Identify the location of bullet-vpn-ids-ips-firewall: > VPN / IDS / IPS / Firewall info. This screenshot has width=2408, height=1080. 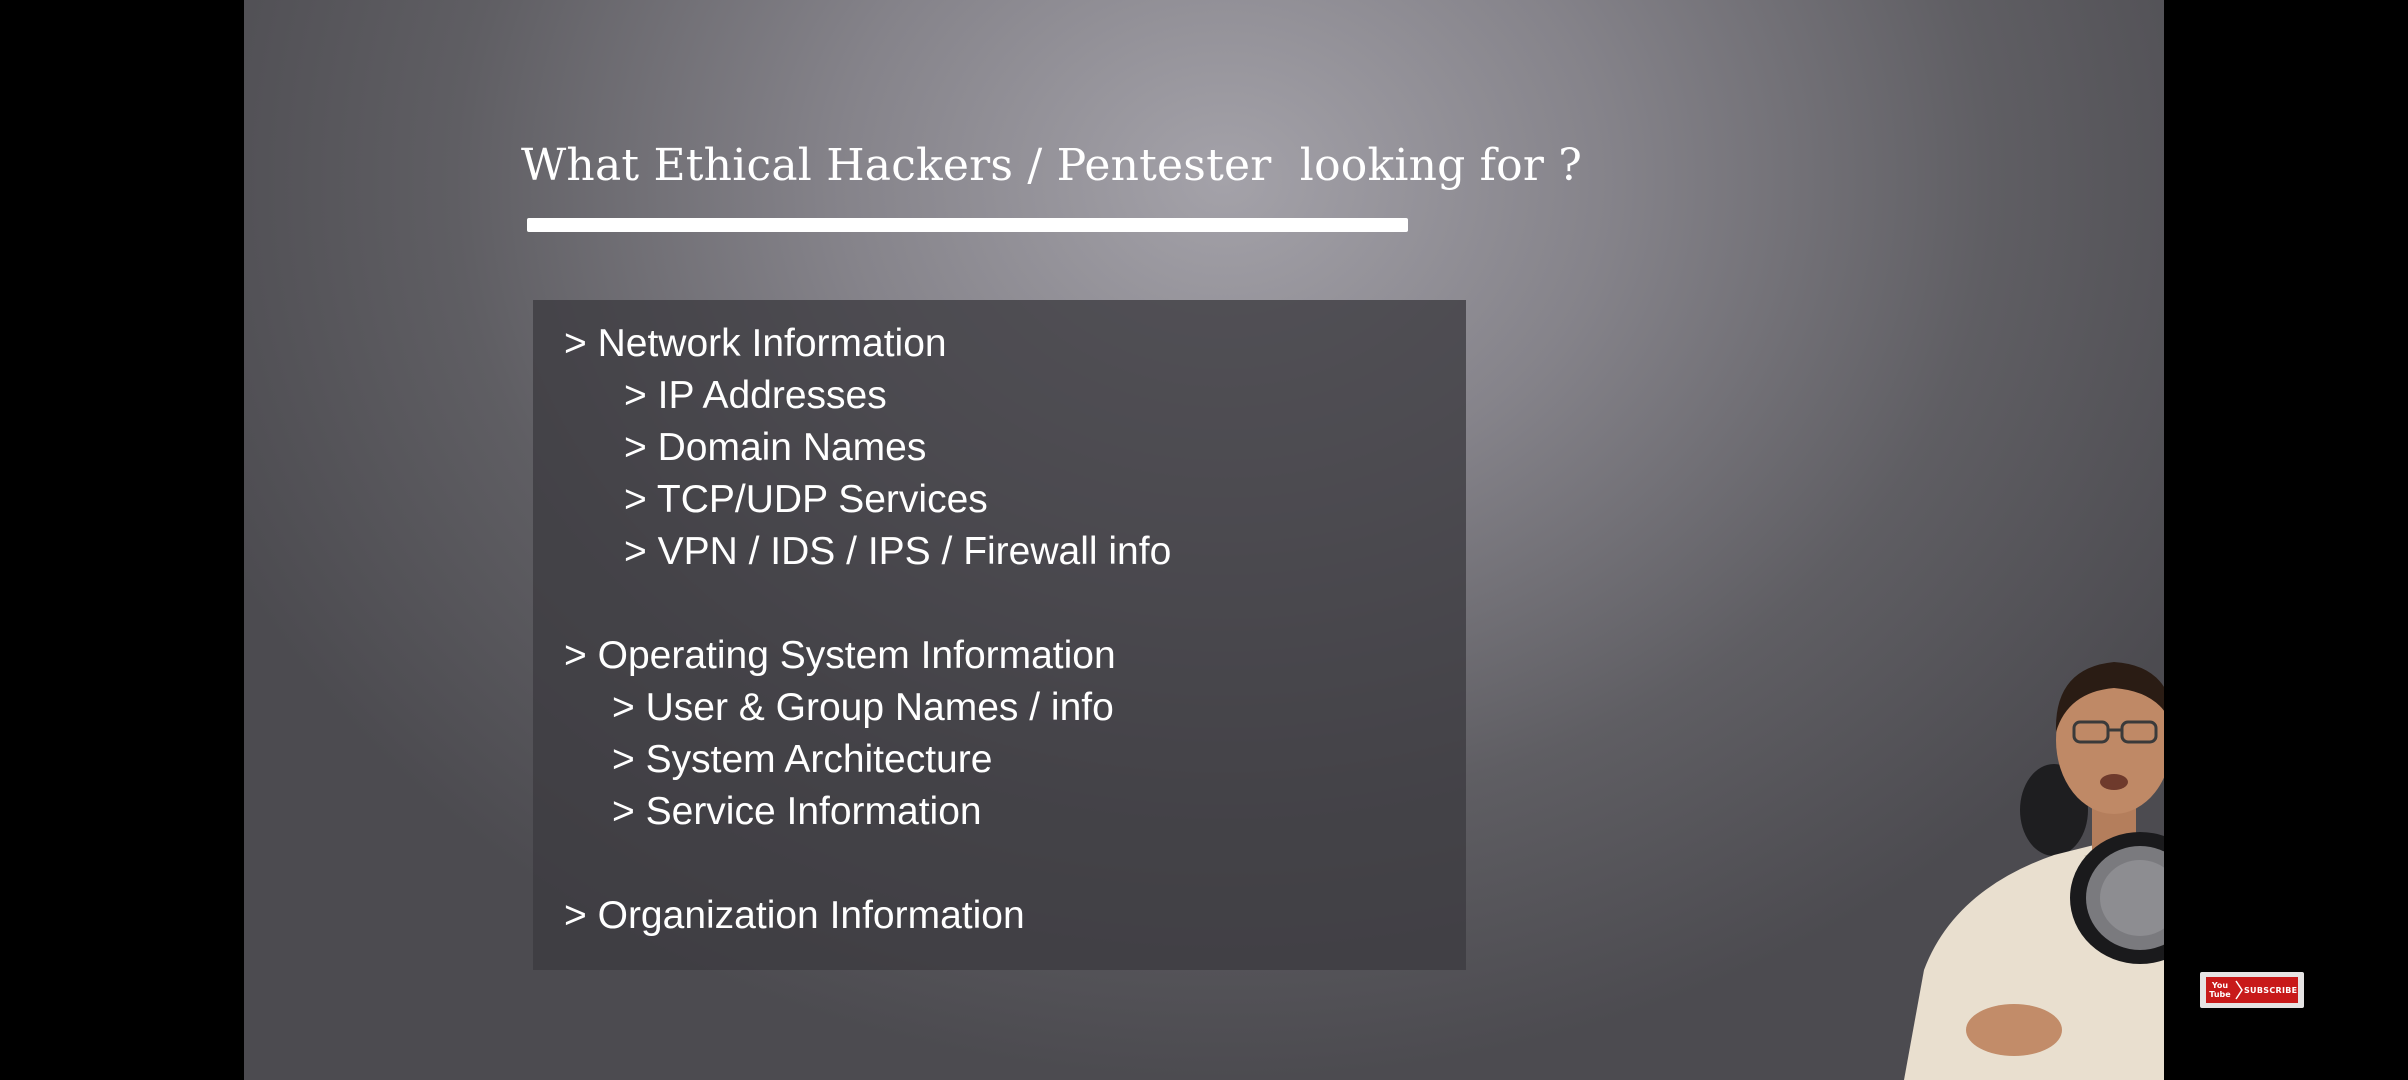
(898, 551).